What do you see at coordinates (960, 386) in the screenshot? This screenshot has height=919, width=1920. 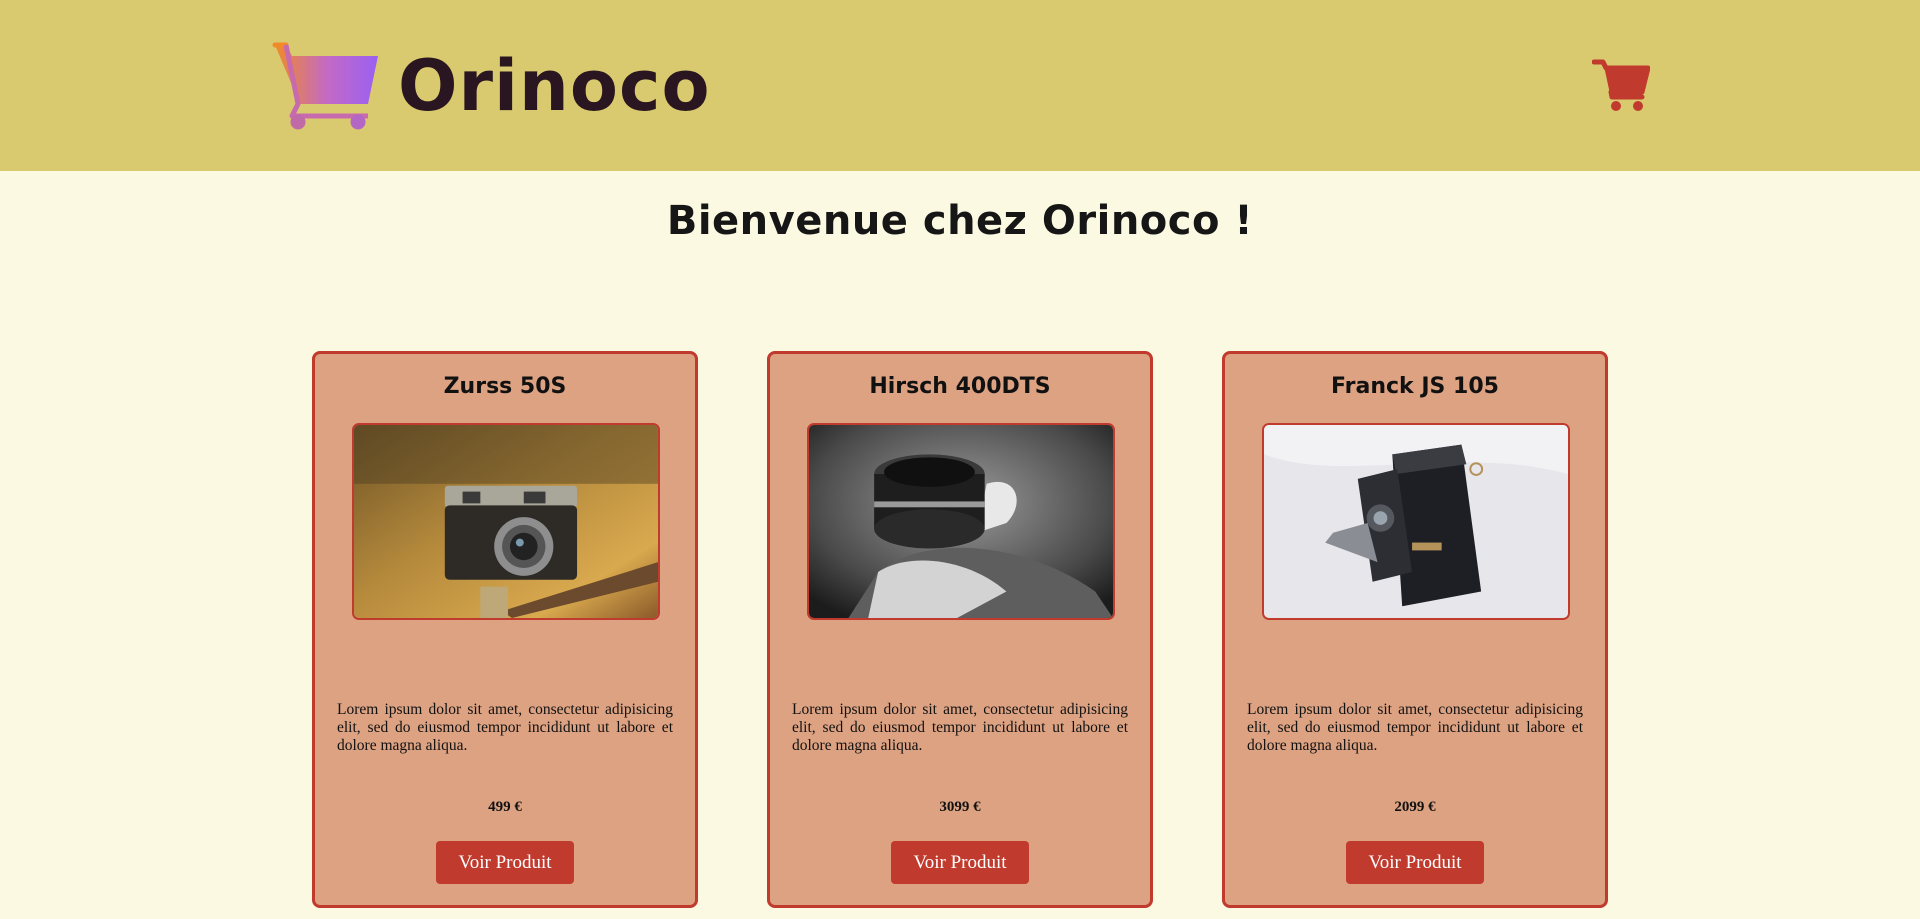 I see `product-name: Hirsch 400DTS` at bounding box center [960, 386].